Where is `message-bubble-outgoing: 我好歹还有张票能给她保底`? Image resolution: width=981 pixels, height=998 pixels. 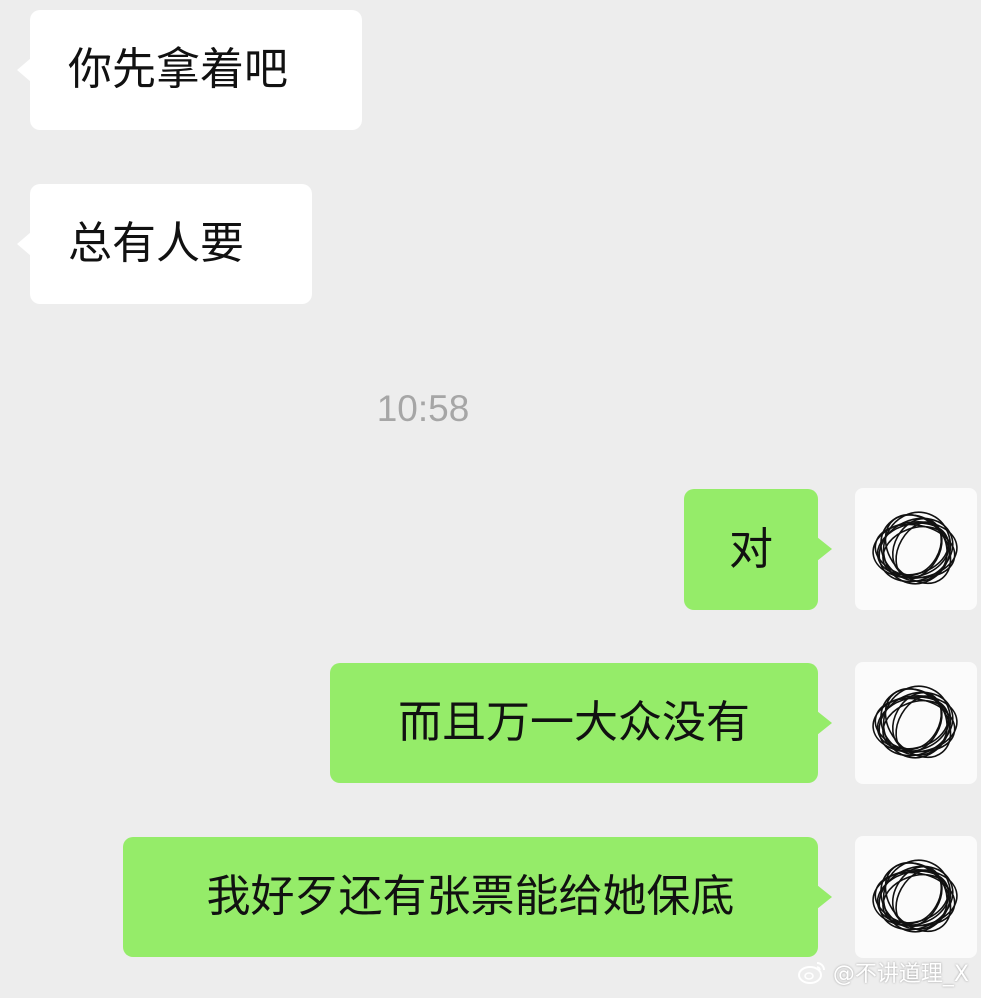
message-bubble-outgoing: 我好歹还有张票能给她保底 is located at coordinates (477, 897).